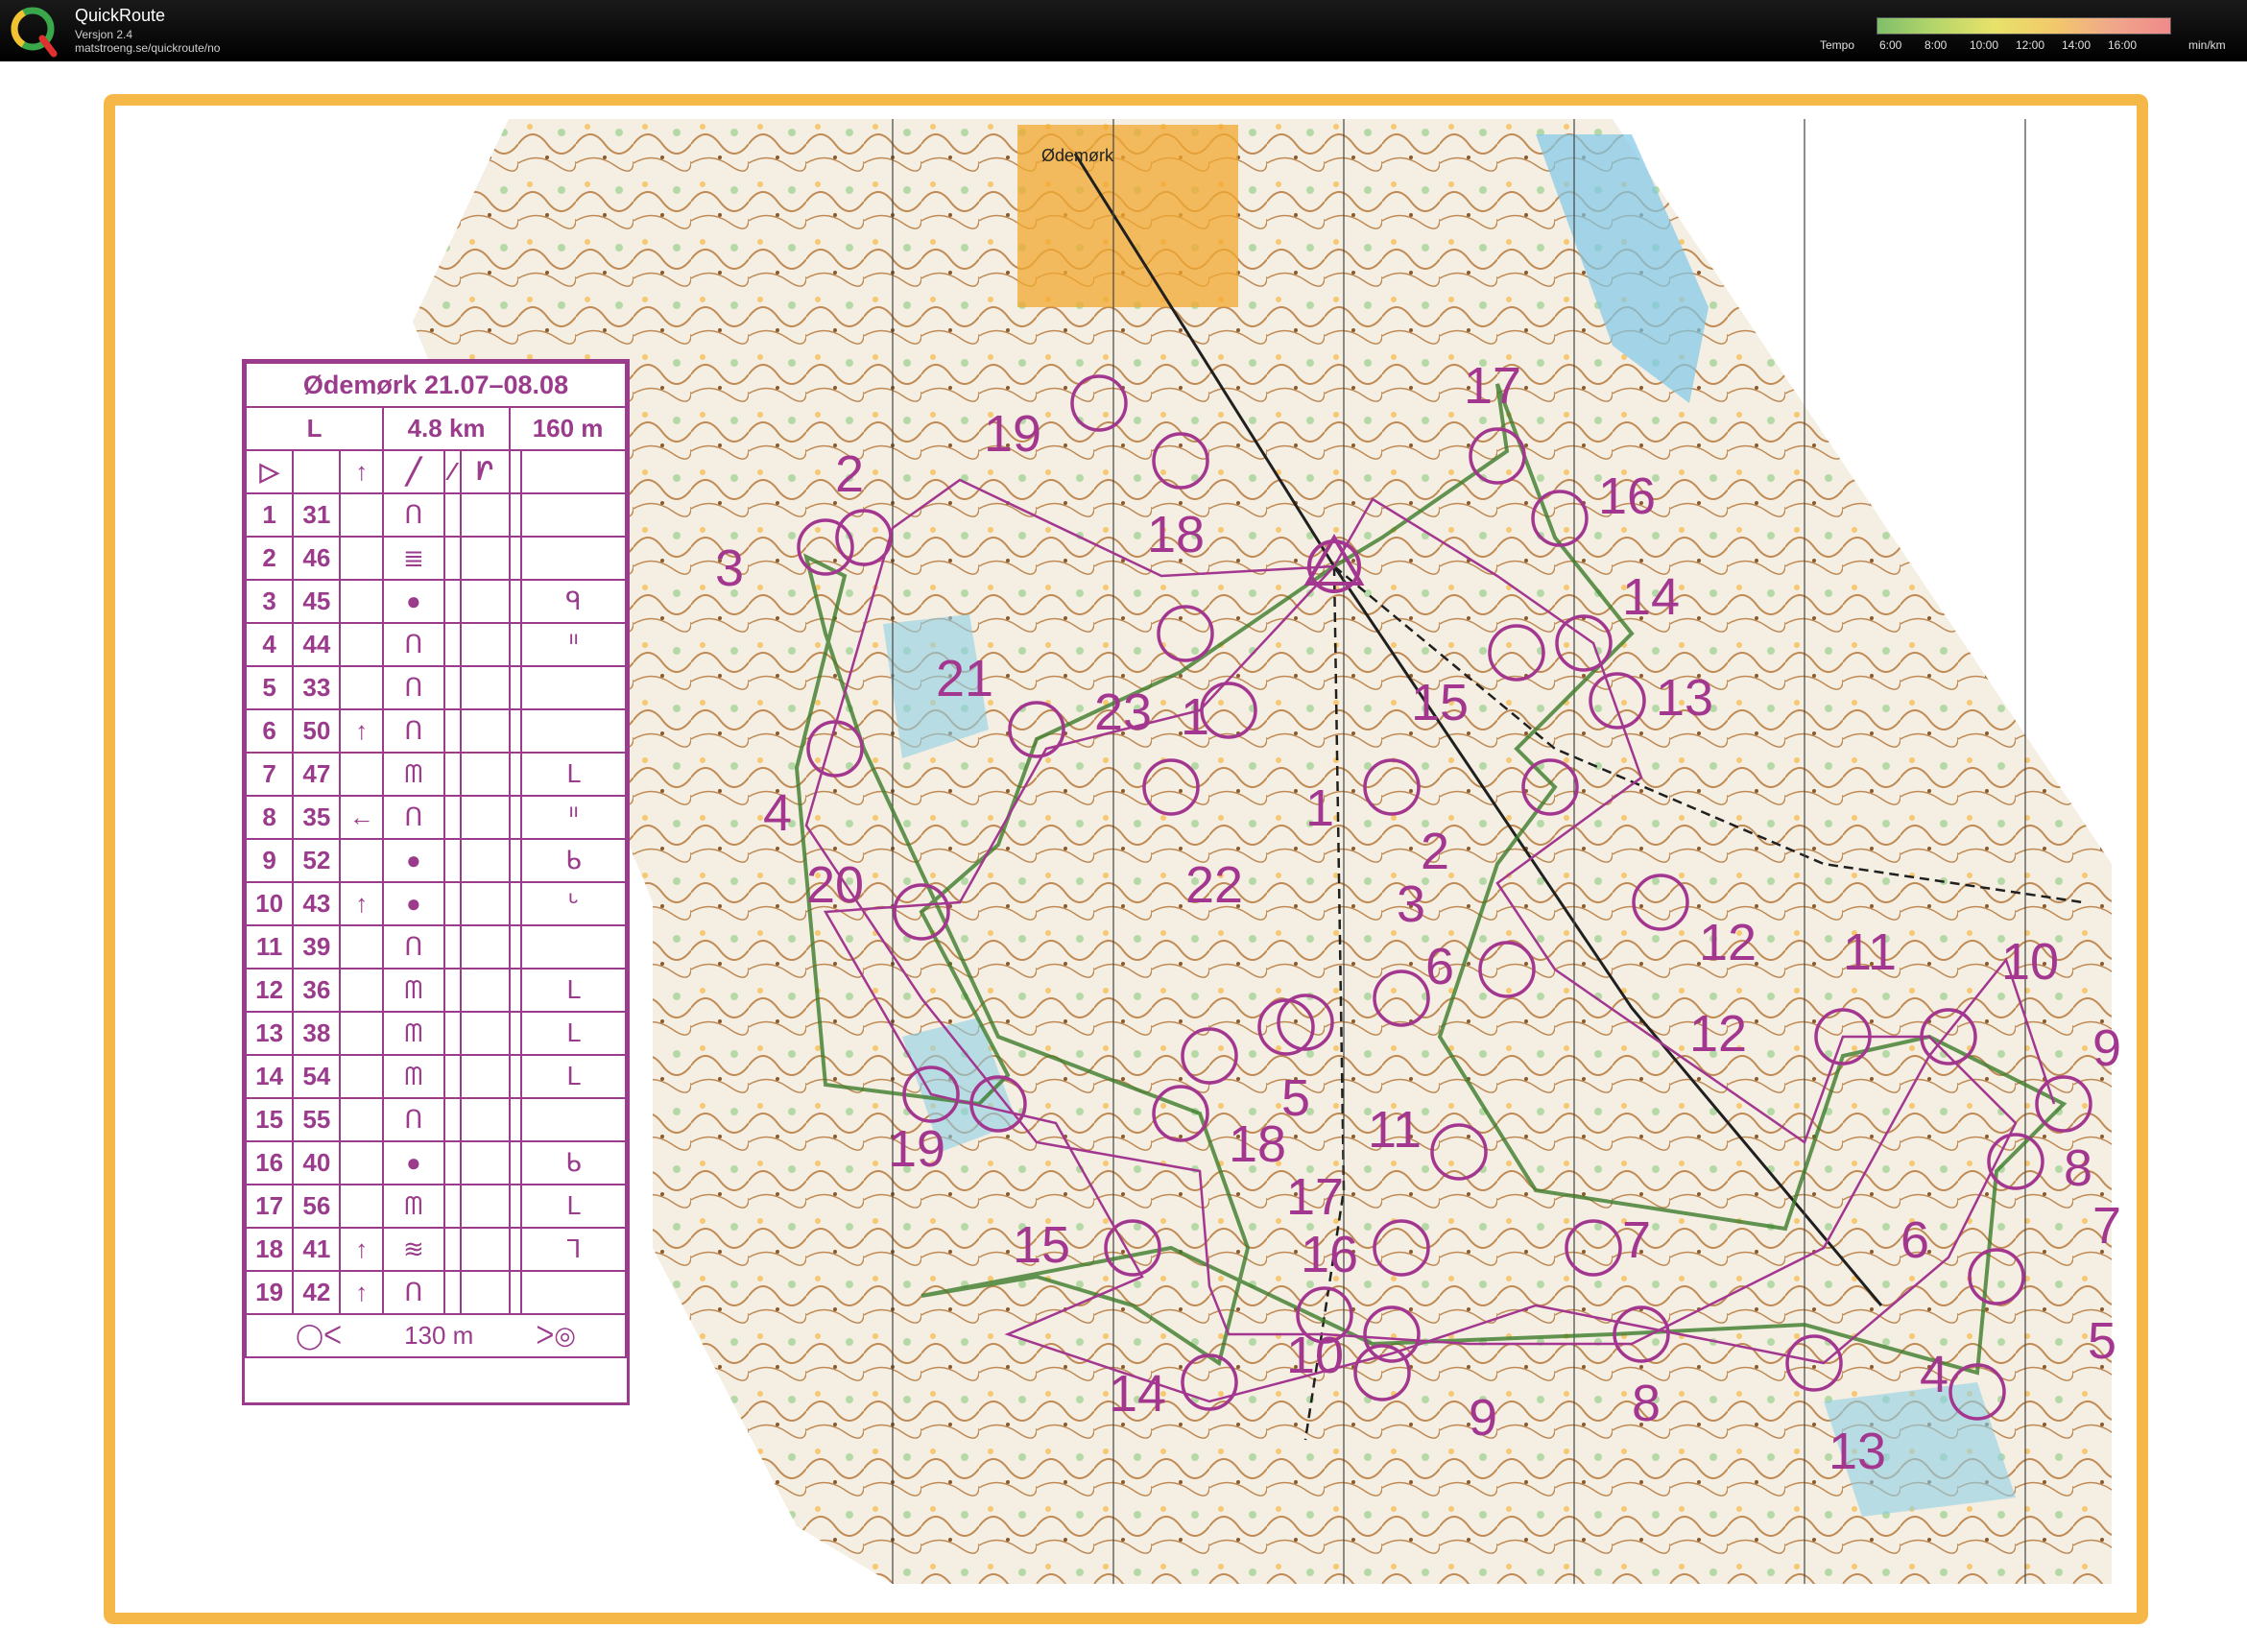 The width and height of the screenshot is (2247, 1652). Describe the element at coordinates (436, 947) in the screenshot. I see `cd-row: 11 39 ᑎ` at that location.